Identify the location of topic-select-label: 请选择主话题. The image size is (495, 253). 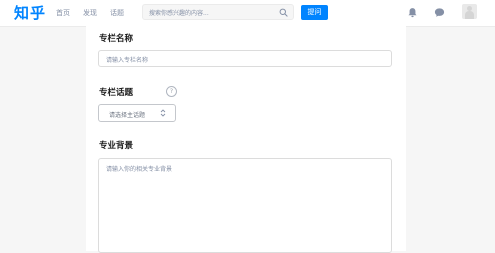
(127, 115).